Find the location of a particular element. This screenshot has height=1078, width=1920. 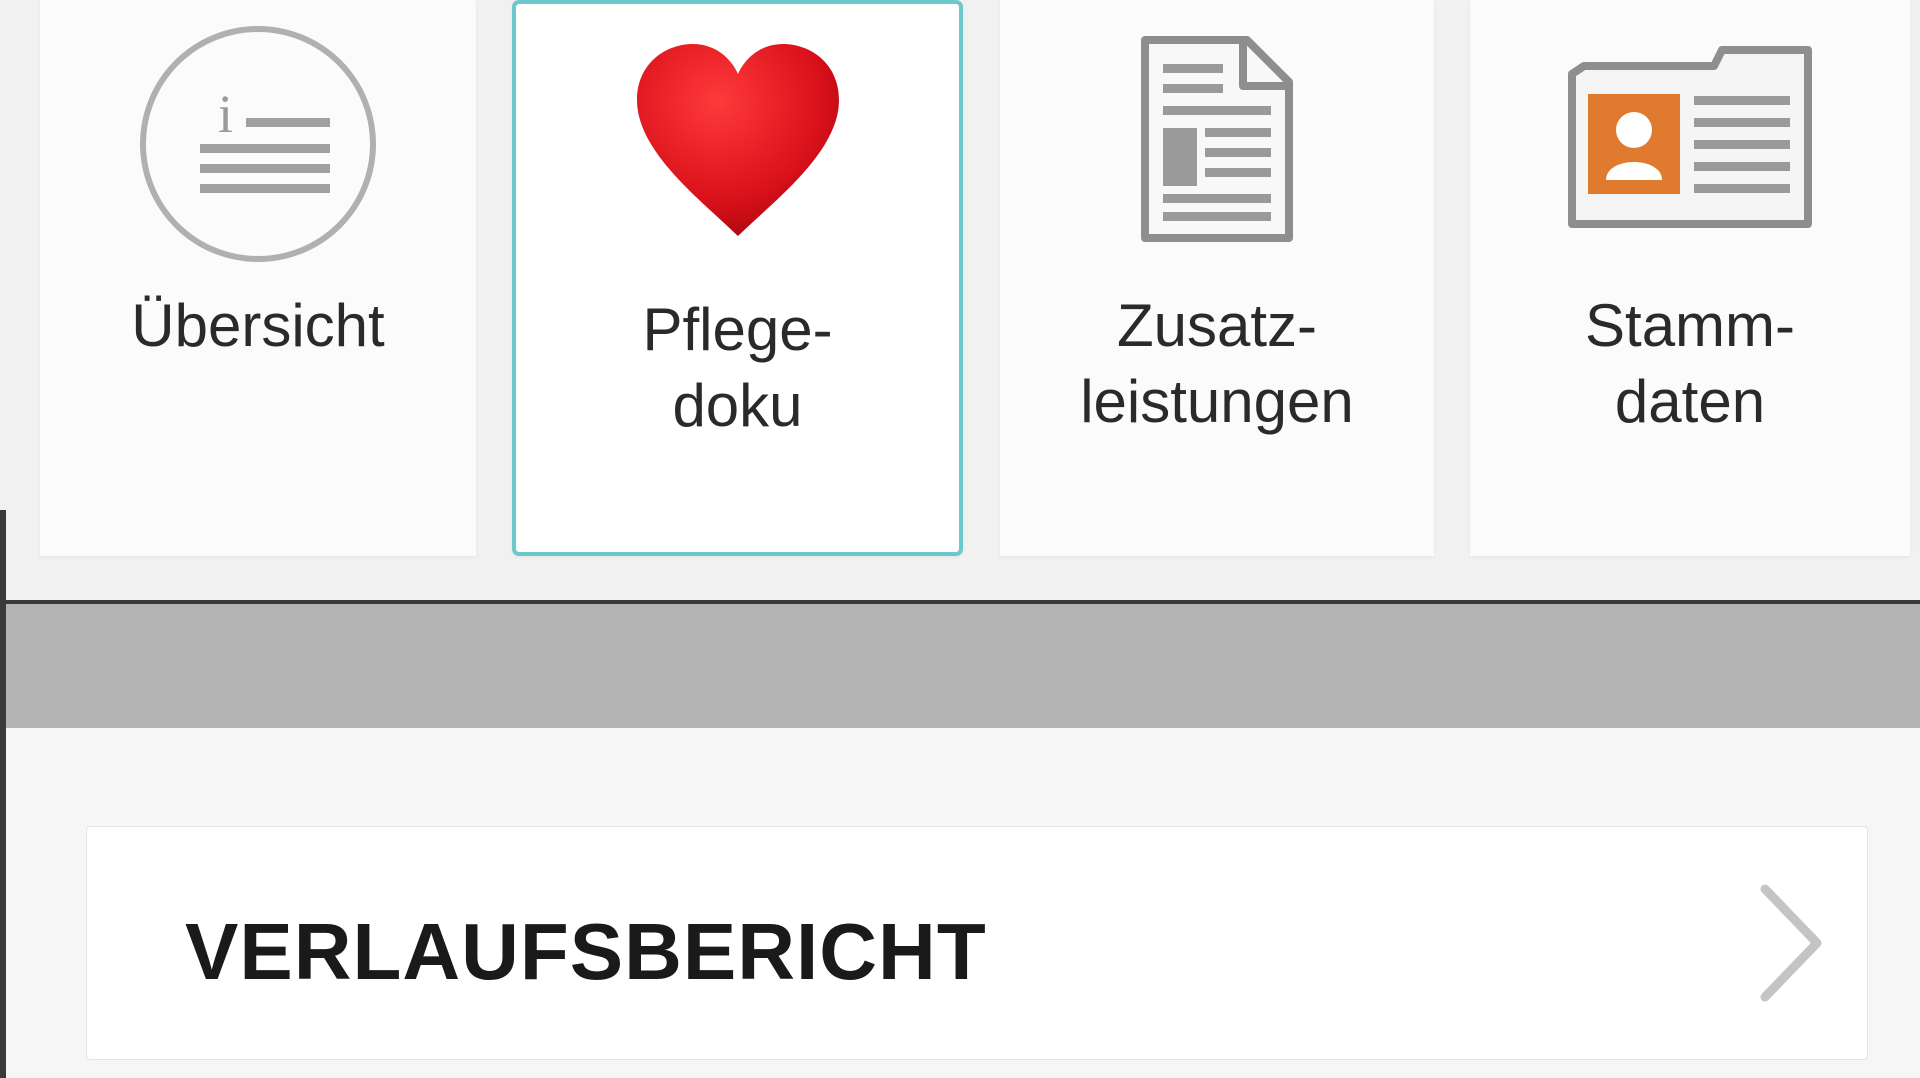

info-list-icon: i is located at coordinates (258, 146).